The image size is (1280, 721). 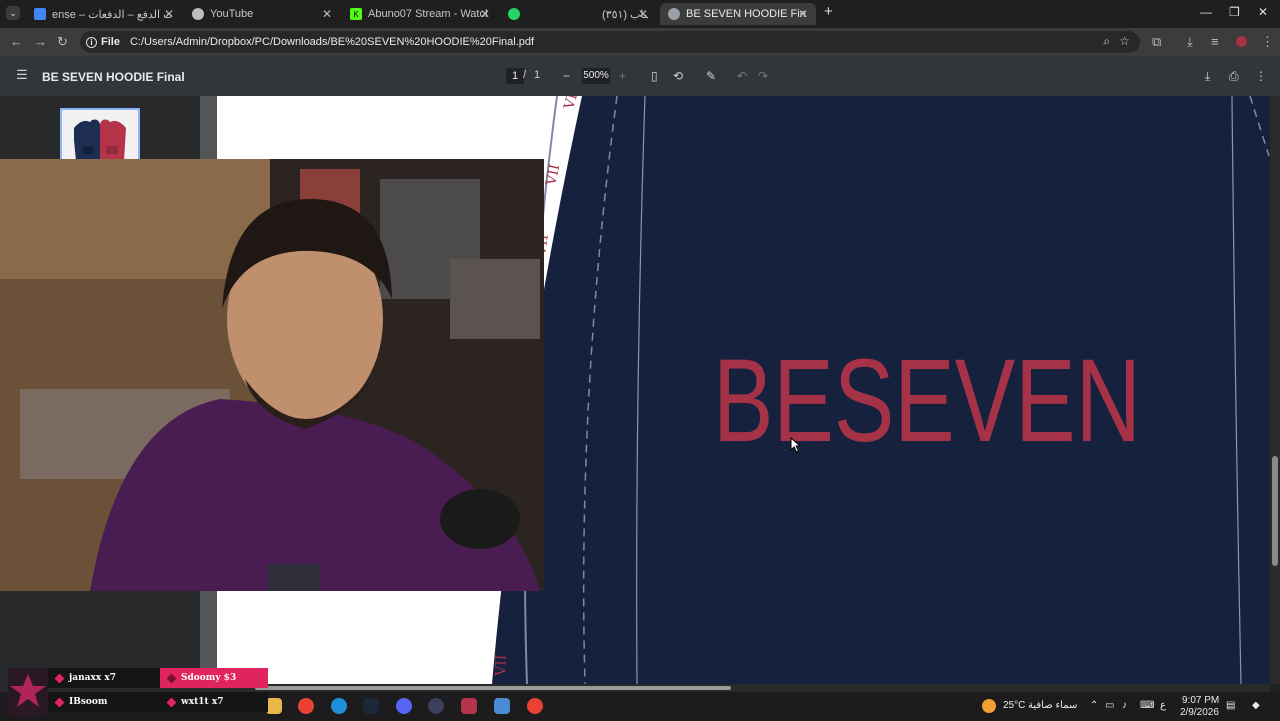 I want to click on vertical-scrollbar, so click(x=1275, y=390).